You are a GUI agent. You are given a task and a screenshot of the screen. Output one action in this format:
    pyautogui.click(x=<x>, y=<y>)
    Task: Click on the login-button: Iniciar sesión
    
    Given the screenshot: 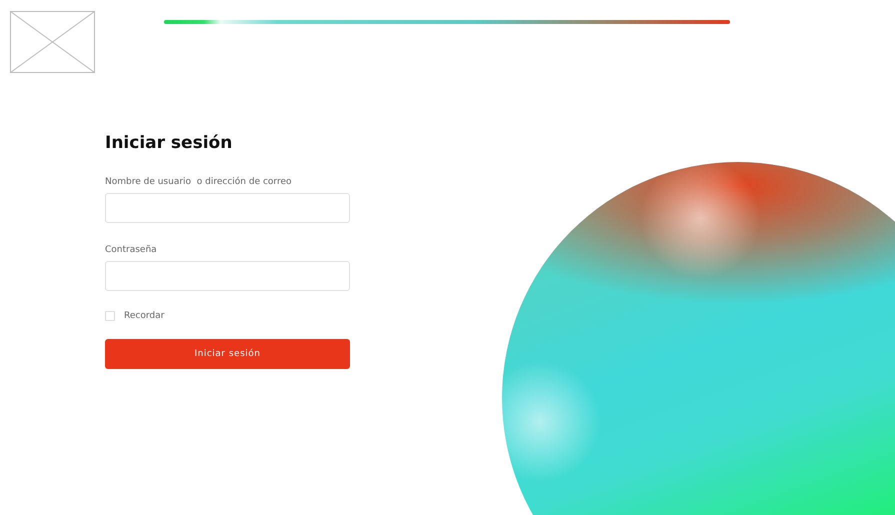 What is the action you would take?
    pyautogui.click(x=227, y=354)
    